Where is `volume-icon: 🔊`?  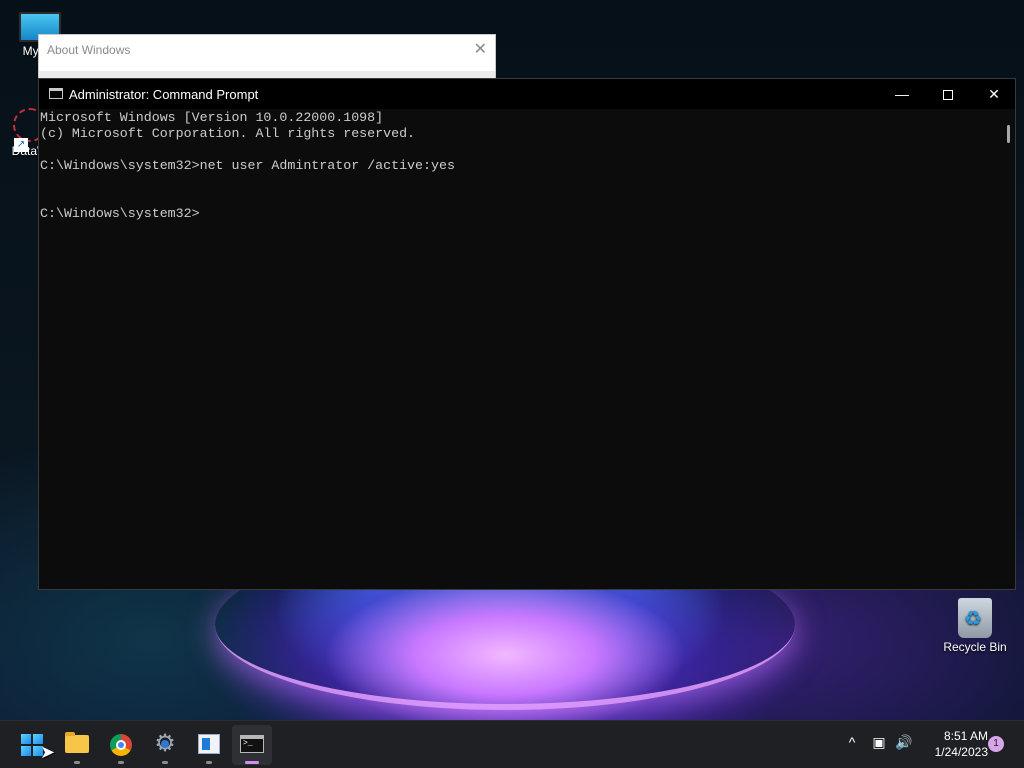
volume-icon: 🔊 is located at coordinates (904, 742).